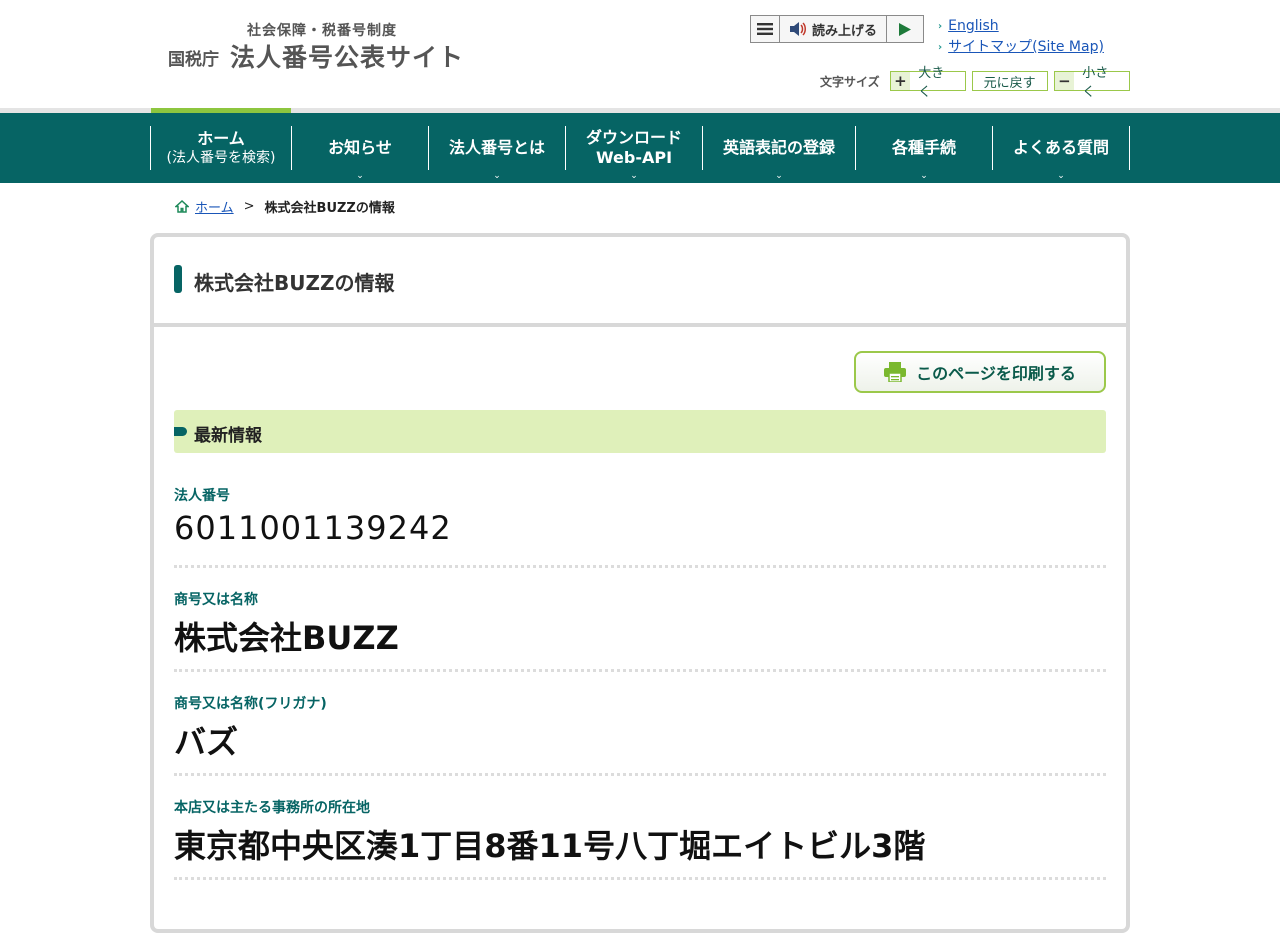 The width and height of the screenshot is (1280, 933). Describe the element at coordinates (250, 704) in the screenshot. I see `field-label: 商号又は名称(フリガナ)` at that location.